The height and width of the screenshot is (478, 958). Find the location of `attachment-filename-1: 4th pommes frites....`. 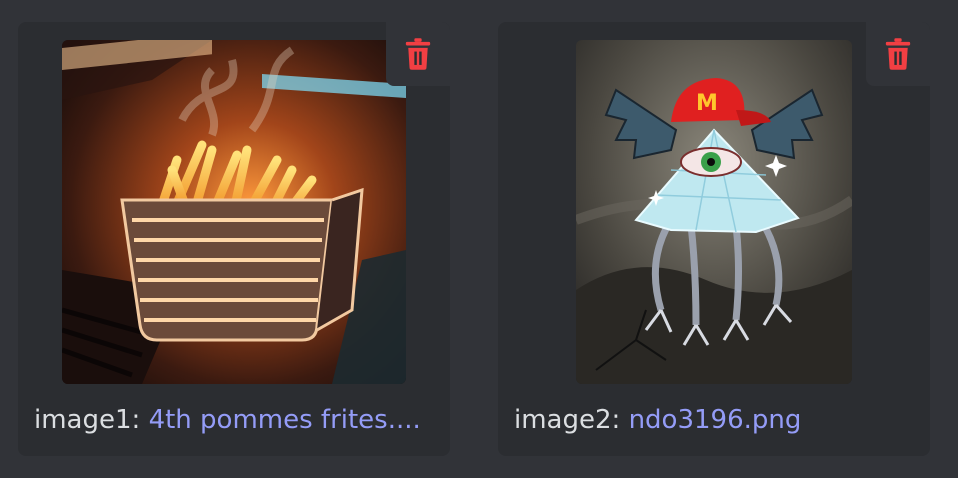

attachment-filename-1: 4th pommes frites.... is located at coordinates (285, 420).